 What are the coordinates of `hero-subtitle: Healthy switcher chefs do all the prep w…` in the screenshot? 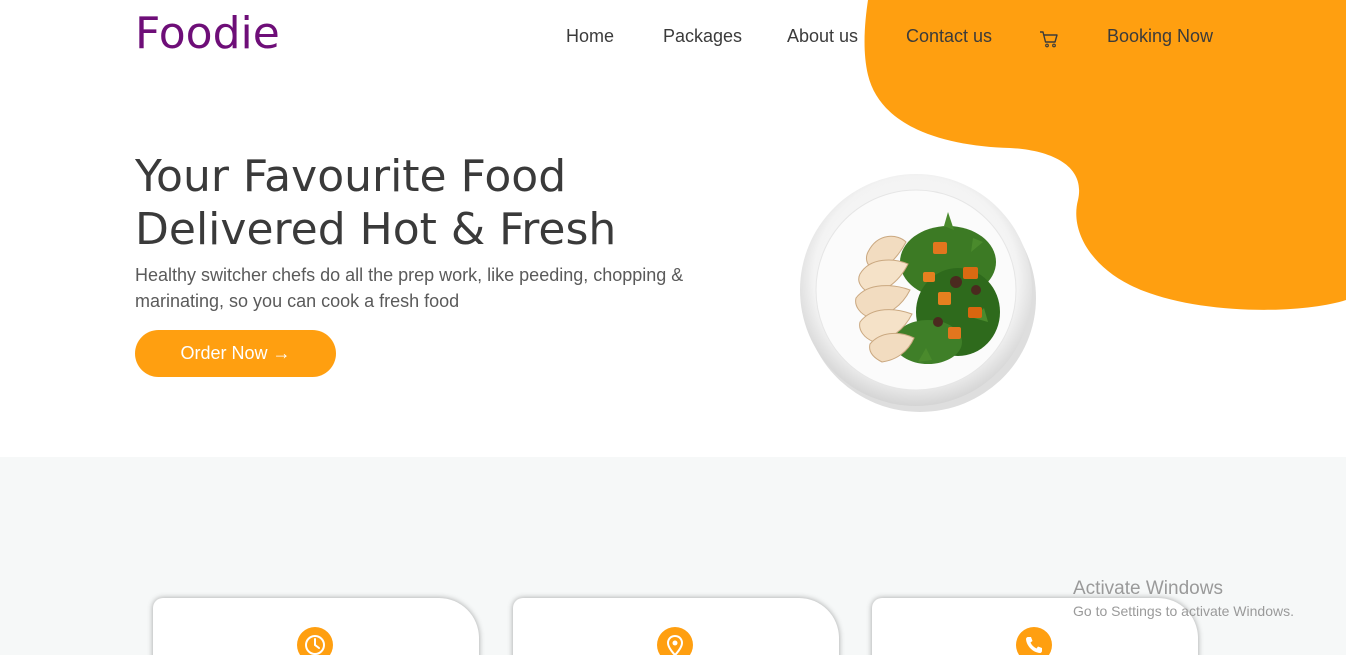 It's located at (409, 288).